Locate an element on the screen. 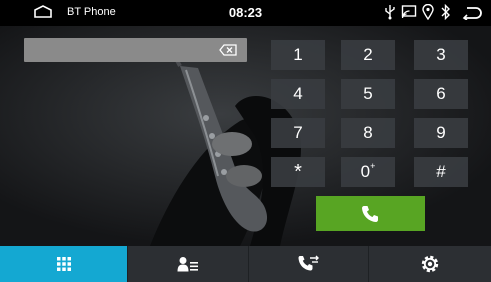 The height and width of the screenshot is (282, 491). keypad-icon is located at coordinates (63, 264).